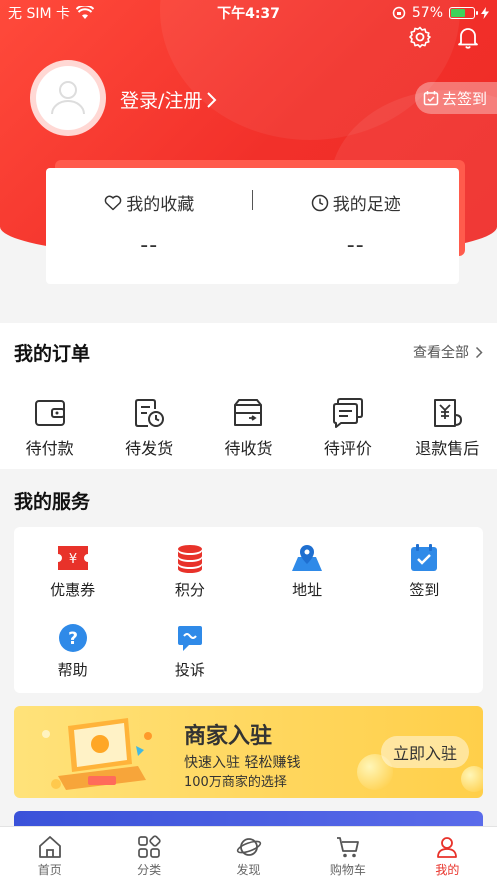 Image resolution: width=497 pixels, height=883 pixels. Describe the element at coordinates (49, 870) in the screenshot. I see `tab-label: 首页` at that location.